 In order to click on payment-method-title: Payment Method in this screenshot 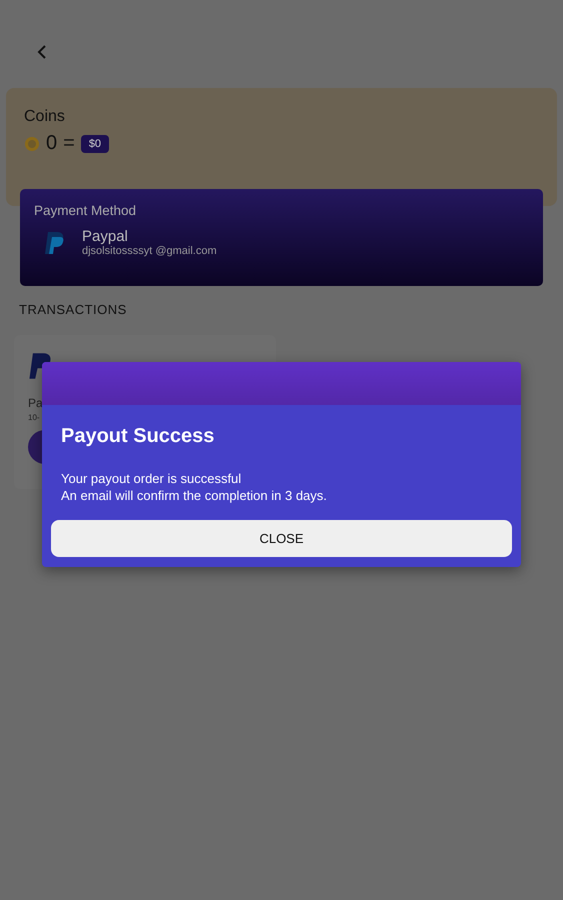, I will do `click(86, 210)`.